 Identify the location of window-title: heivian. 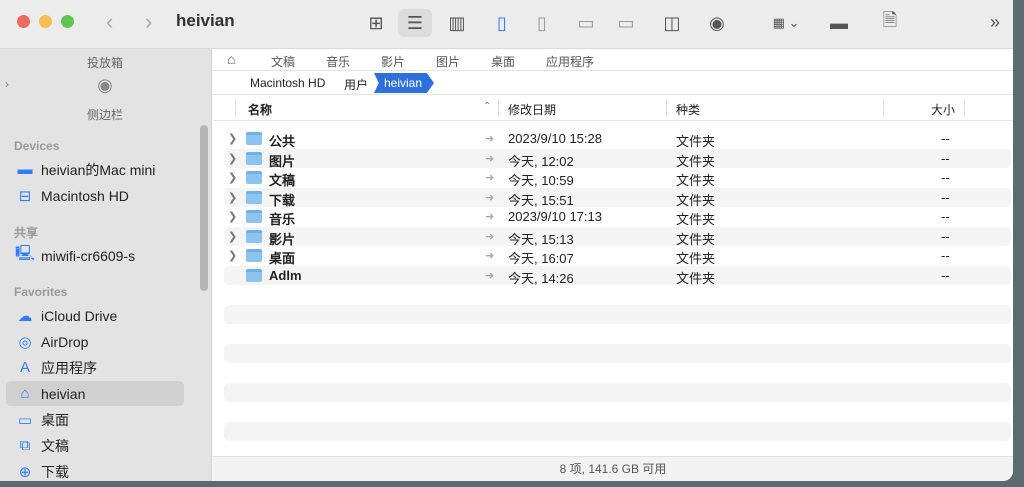
(205, 20).